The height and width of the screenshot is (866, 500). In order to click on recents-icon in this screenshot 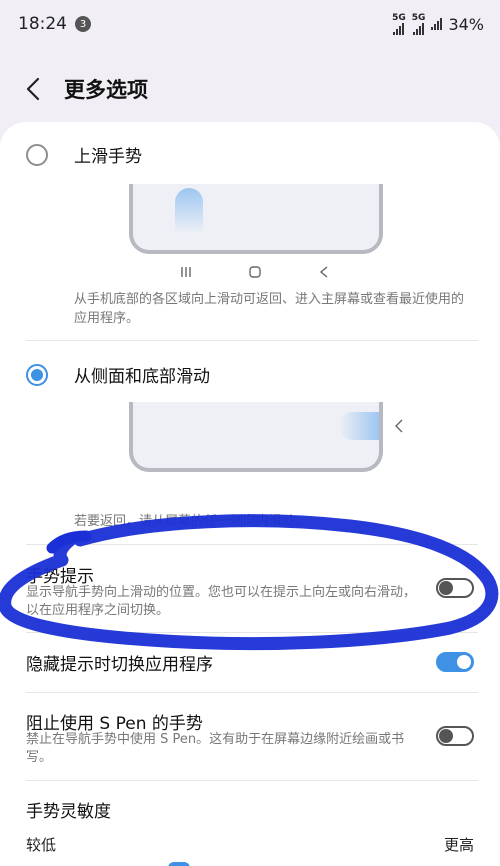, I will do `click(186, 273)`.